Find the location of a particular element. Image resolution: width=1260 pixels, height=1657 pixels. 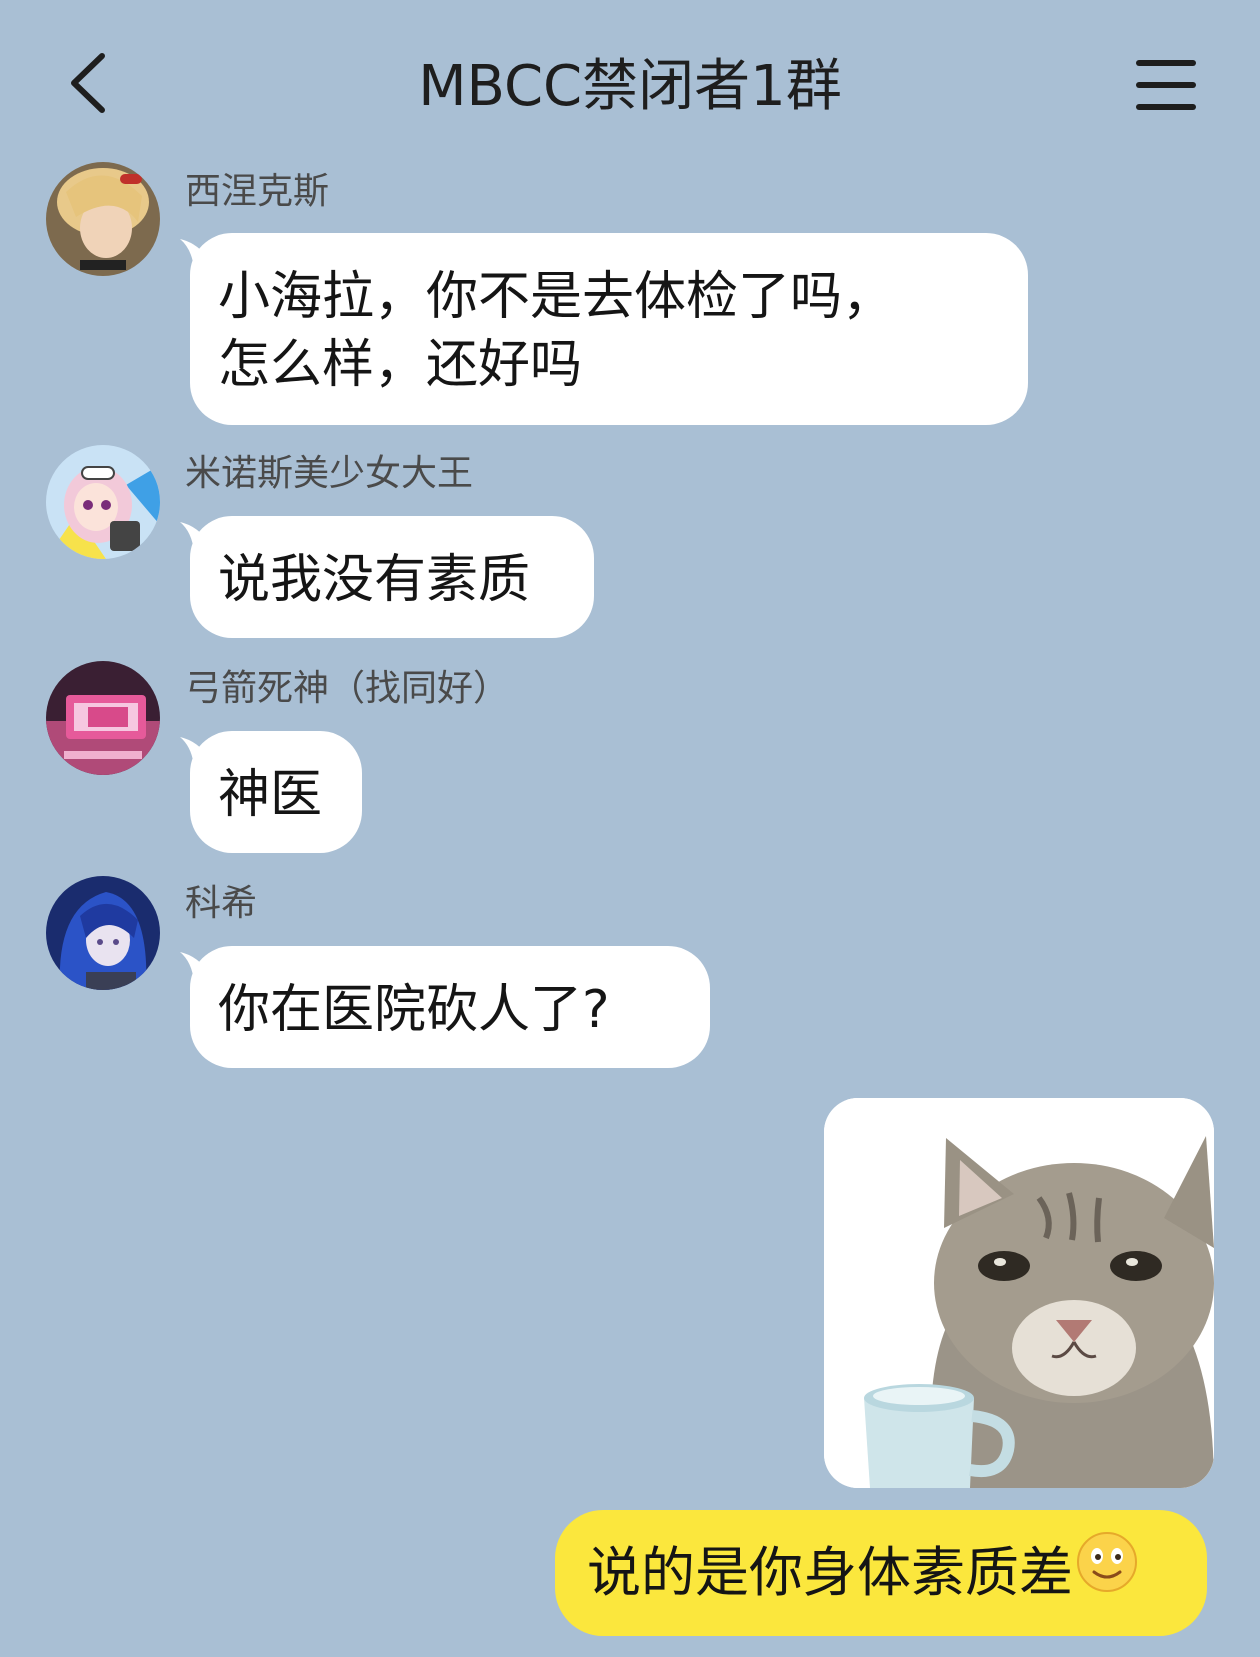

sender-name: 西涅克斯 is located at coordinates (257, 191).